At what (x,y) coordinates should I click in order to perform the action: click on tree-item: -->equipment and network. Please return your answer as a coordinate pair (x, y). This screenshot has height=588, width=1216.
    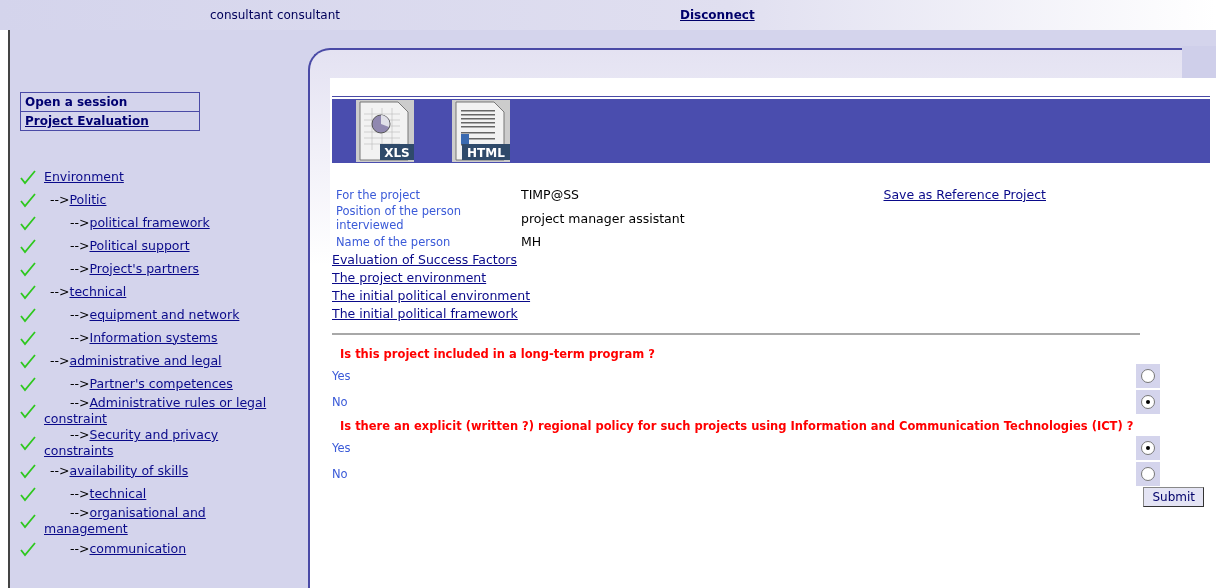
    Looking at the image, I should click on (142, 314).